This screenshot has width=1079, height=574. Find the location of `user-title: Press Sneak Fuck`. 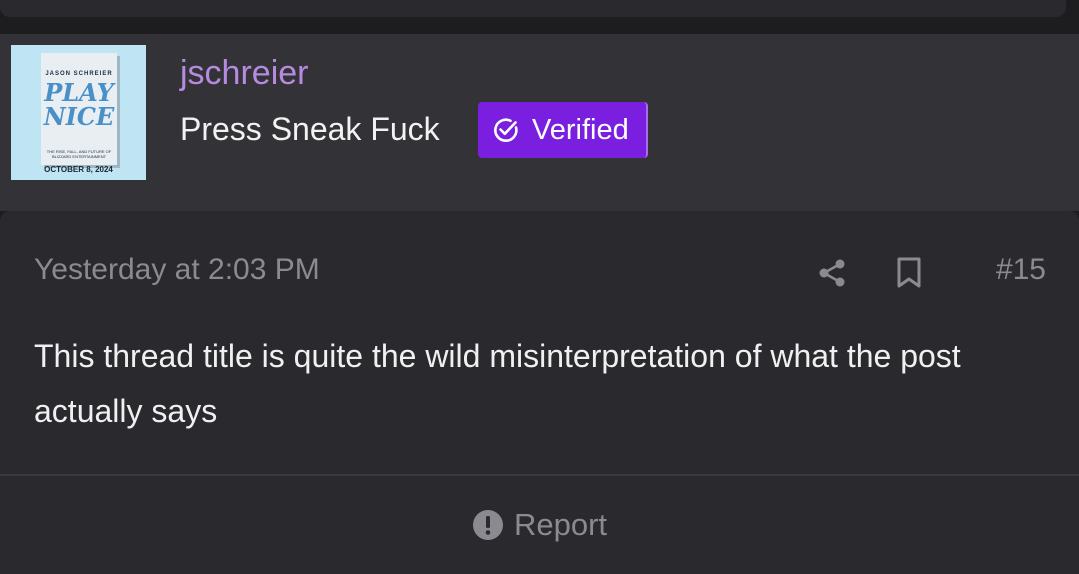

user-title: Press Sneak Fuck is located at coordinates (310, 129).